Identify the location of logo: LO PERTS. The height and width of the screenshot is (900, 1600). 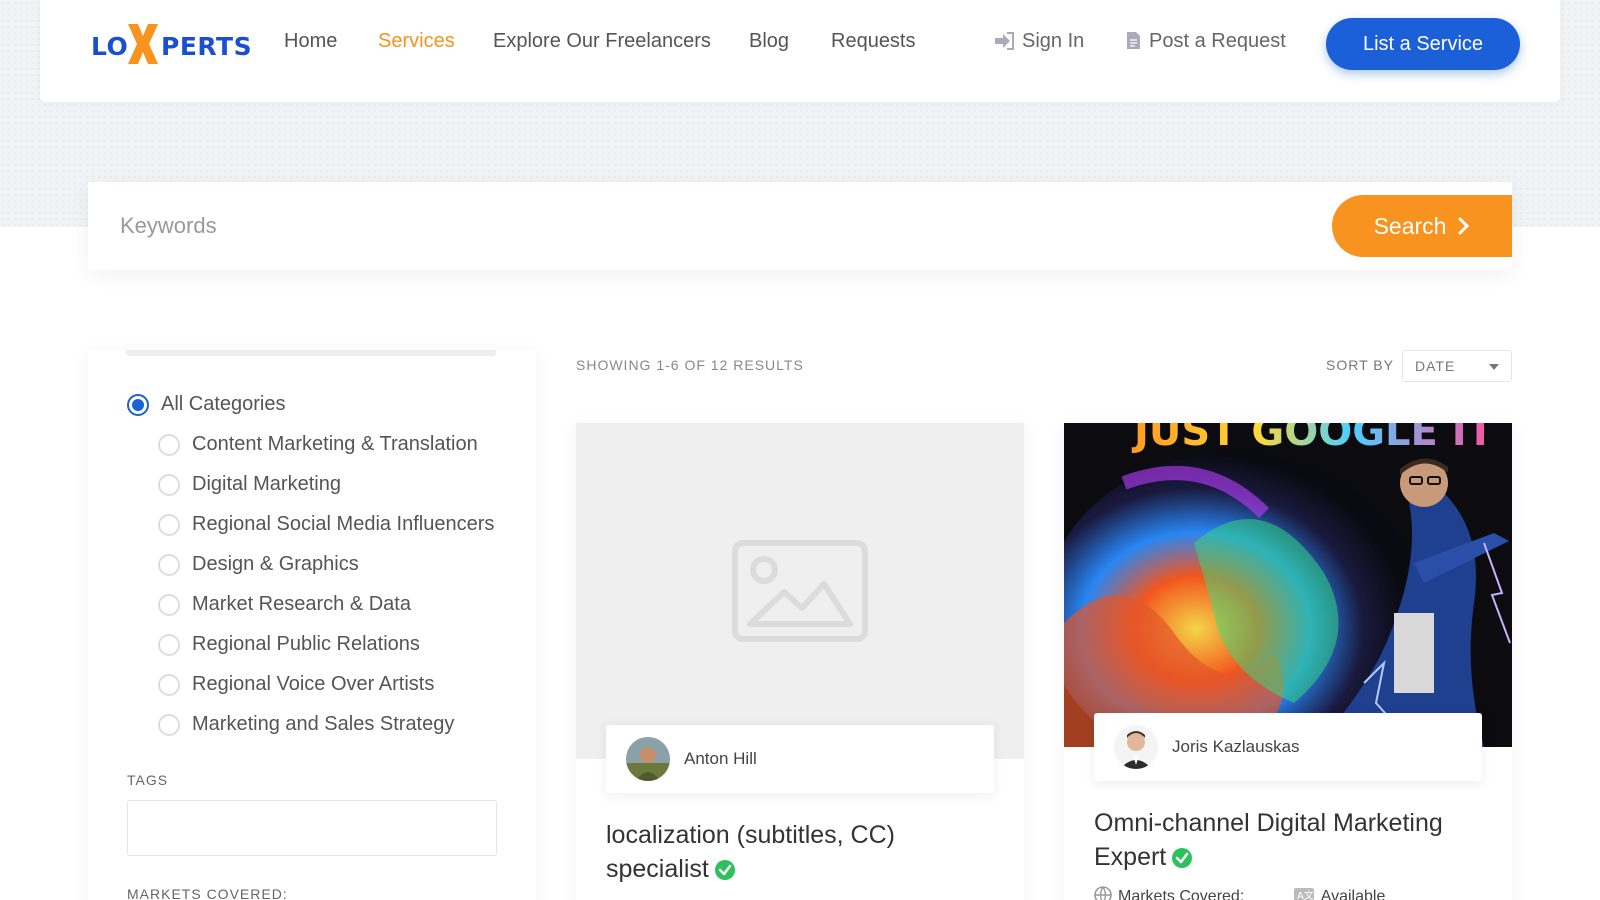
(171, 43).